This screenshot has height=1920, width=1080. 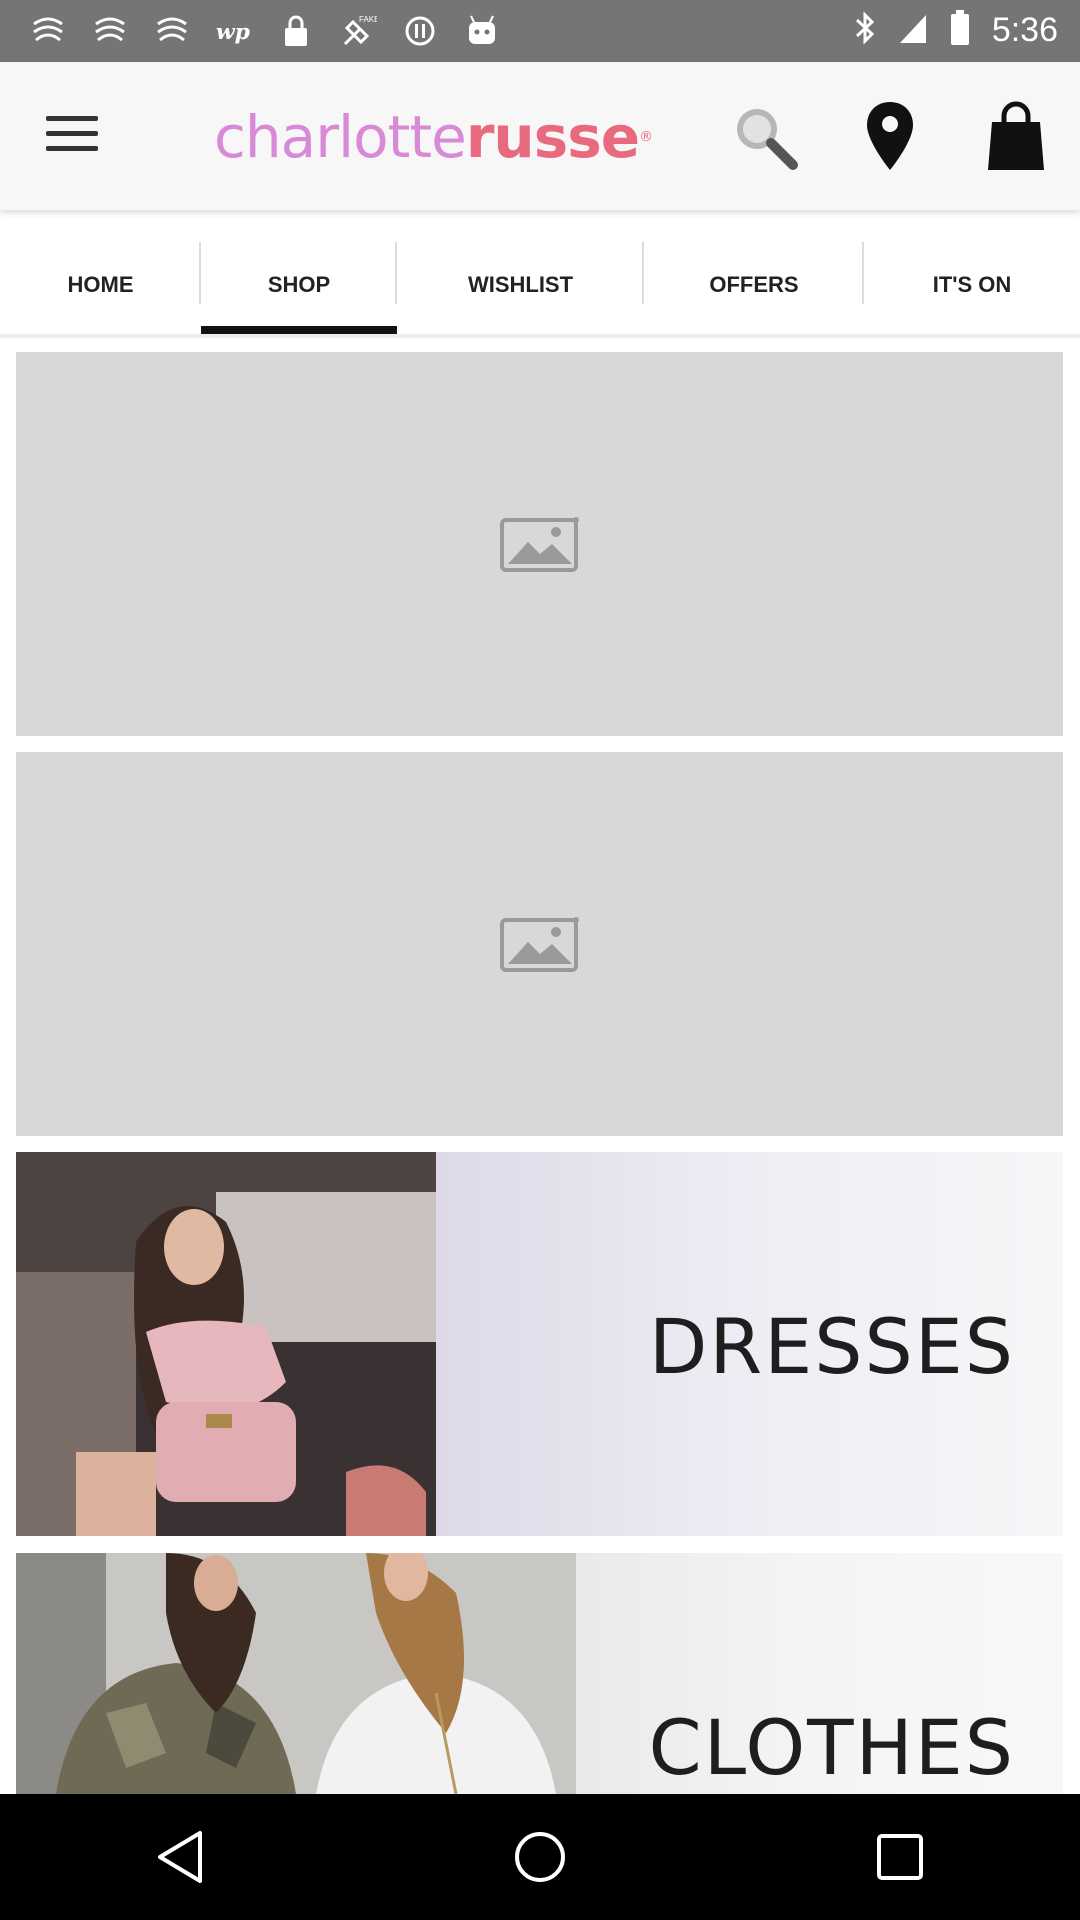 I want to click on menu-icon, so click(x=72, y=118).